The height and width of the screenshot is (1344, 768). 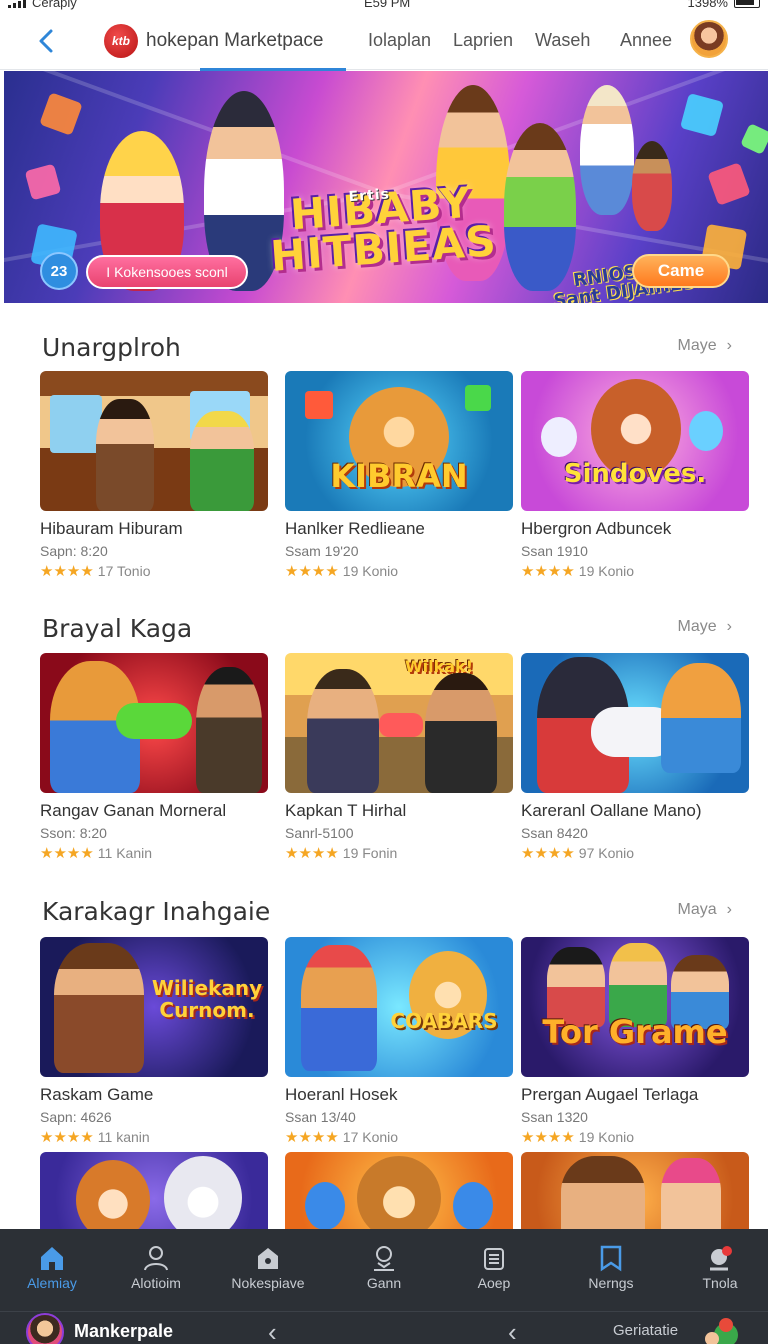 What do you see at coordinates (562, 40) in the screenshot?
I see `tab-3: Waseh` at bounding box center [562, 40].